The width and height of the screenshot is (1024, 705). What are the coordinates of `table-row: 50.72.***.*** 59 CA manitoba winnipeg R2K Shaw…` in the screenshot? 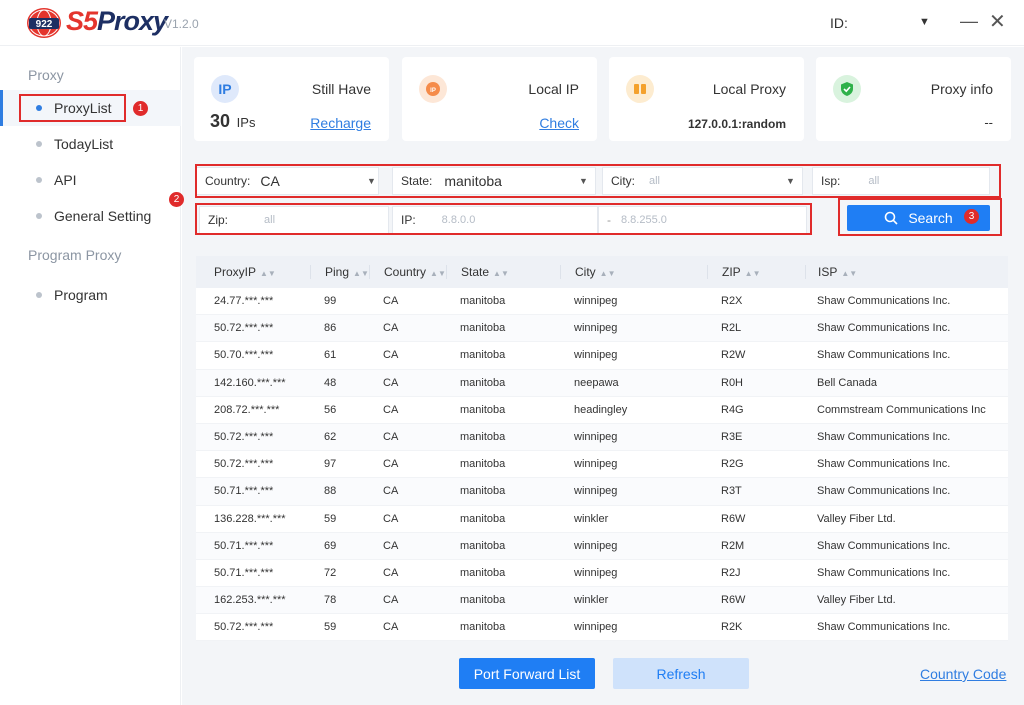 It's located at (602, 627).